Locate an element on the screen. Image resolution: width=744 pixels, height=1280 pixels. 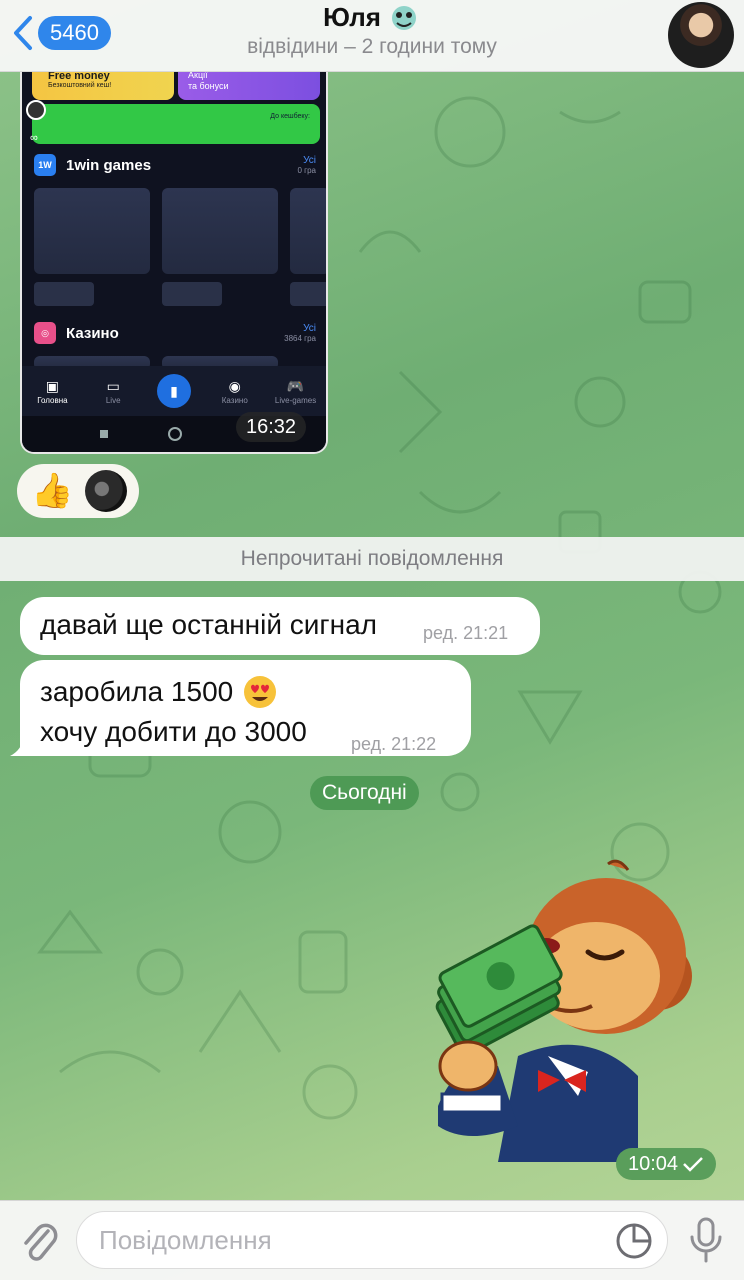
tv-icon: ▭ is located at coordinates (113, 385).